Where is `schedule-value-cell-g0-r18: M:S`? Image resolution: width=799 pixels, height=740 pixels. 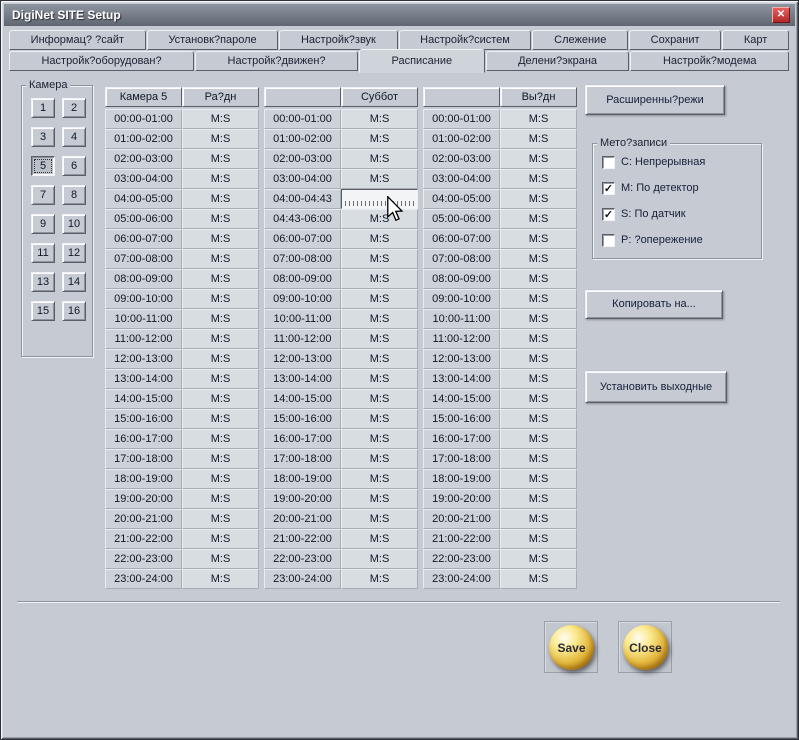 schedule-value-cell-g0-r18: M:S is located at coordinates (220, 479).